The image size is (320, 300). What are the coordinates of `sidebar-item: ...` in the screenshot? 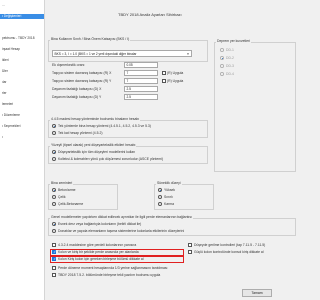 It's located at (22, 5).